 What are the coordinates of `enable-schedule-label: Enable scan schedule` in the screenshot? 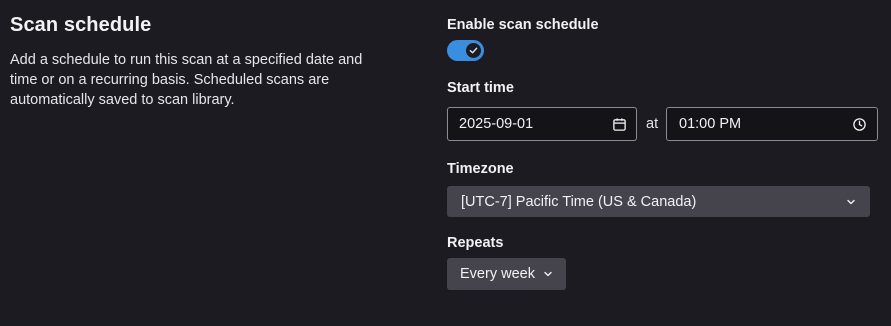 It's located at (523, 25).